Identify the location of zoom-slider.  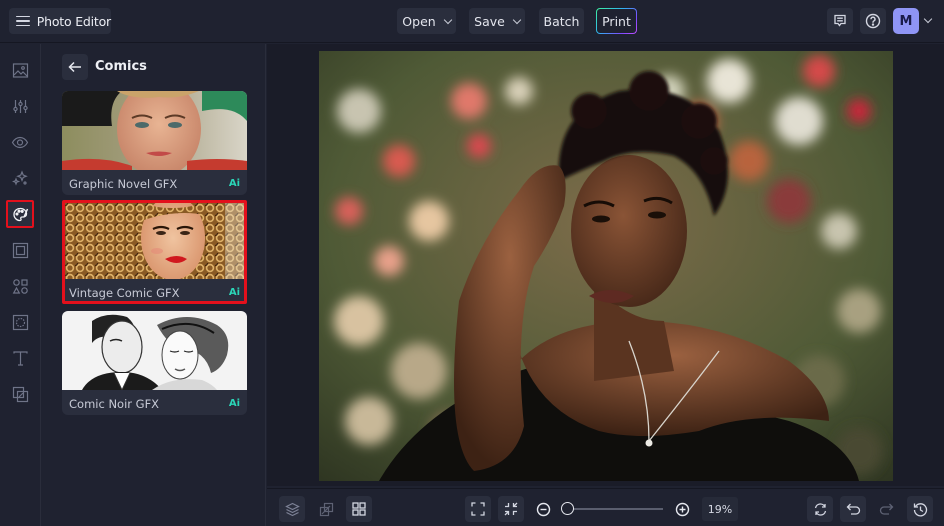
(612, 508).